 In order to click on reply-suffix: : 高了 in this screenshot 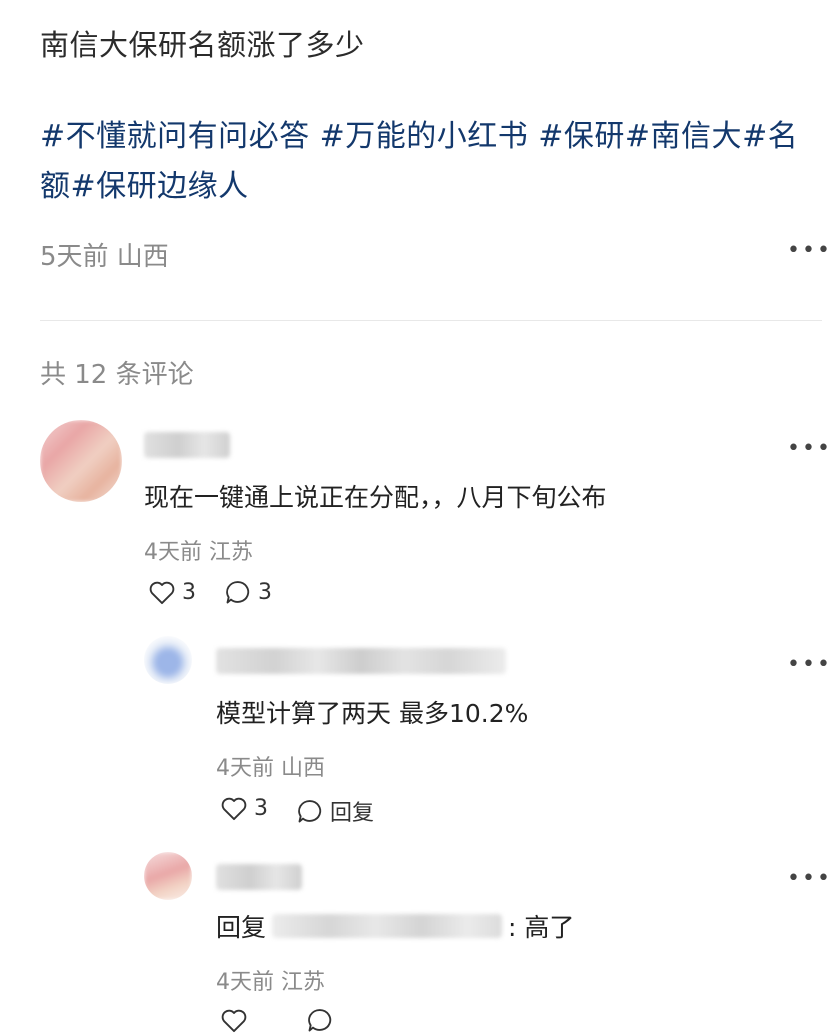, I will do `click(541, 927)`.